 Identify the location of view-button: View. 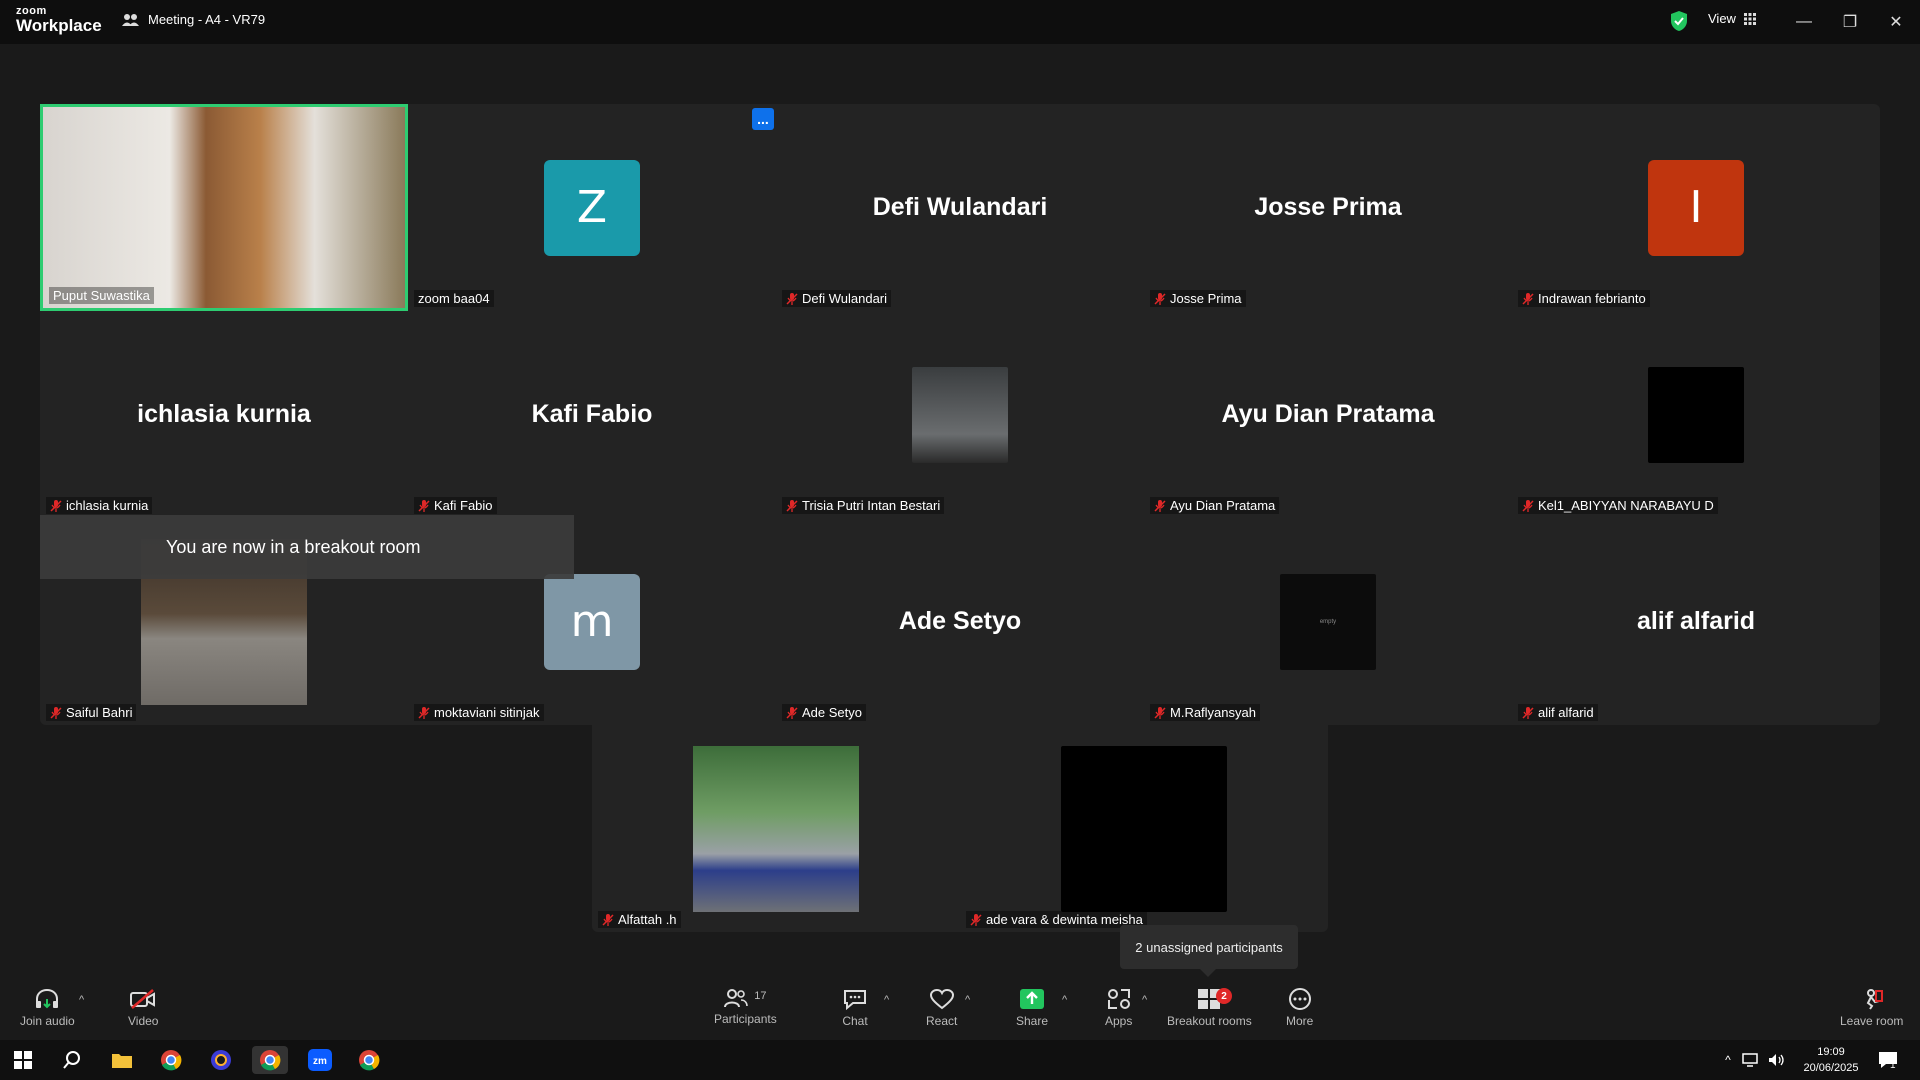
(1732, 18).